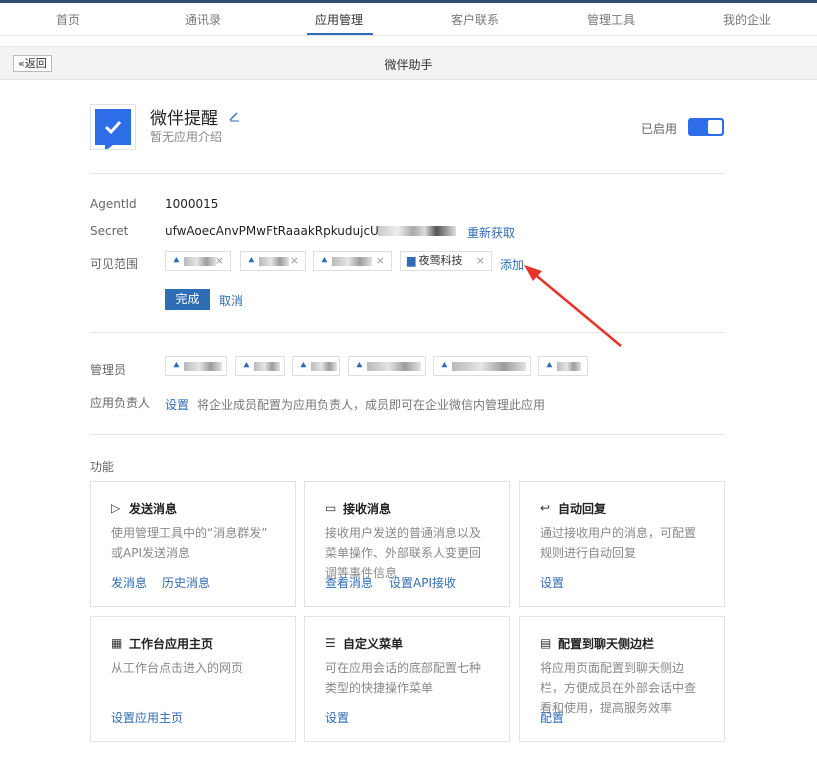 The image size is (817, 759). What do you see at coordinates (408, 18) in the screenshot?
I see `top-nav: 首页 通讯录 应用管理 客户联系 管理工具 我的企业` at bounding box center [408, 18].